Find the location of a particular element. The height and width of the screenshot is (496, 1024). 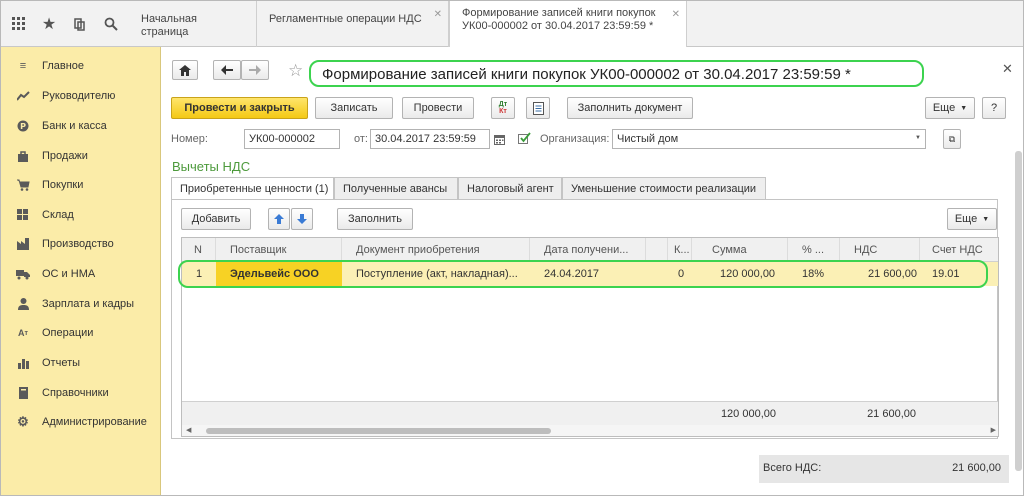

truck-icon is located at coordinates (23, 274).